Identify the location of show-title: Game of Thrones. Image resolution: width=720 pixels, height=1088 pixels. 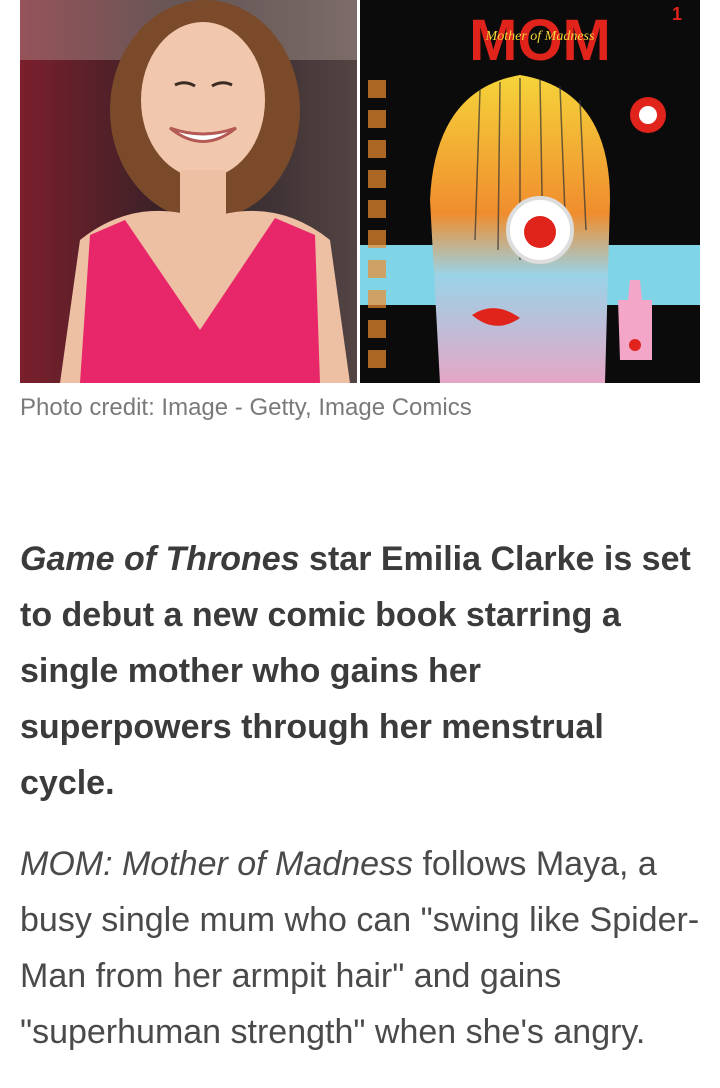
(160, 559).